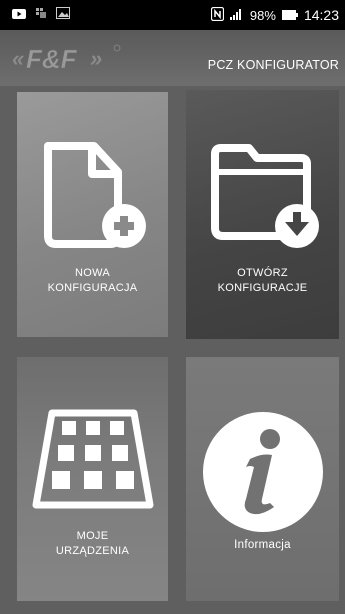 This screenshot has width=345, height=614. What do you see at coordinates (93, 460) in the screenshot?
I see `device-grid-icon` at bounding box center [93, 460].